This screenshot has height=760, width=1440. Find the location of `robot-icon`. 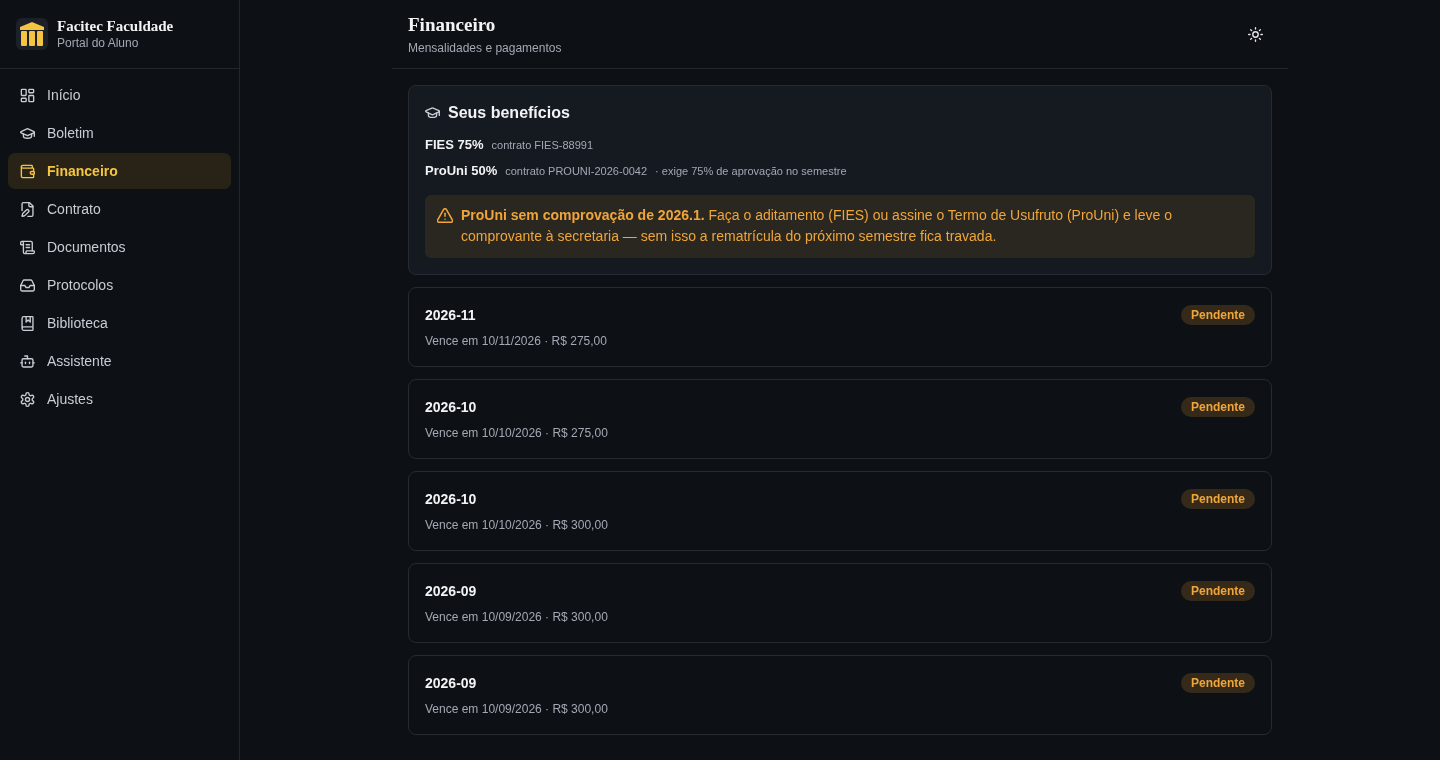

robot-icon is located at coordinates (27, 361).